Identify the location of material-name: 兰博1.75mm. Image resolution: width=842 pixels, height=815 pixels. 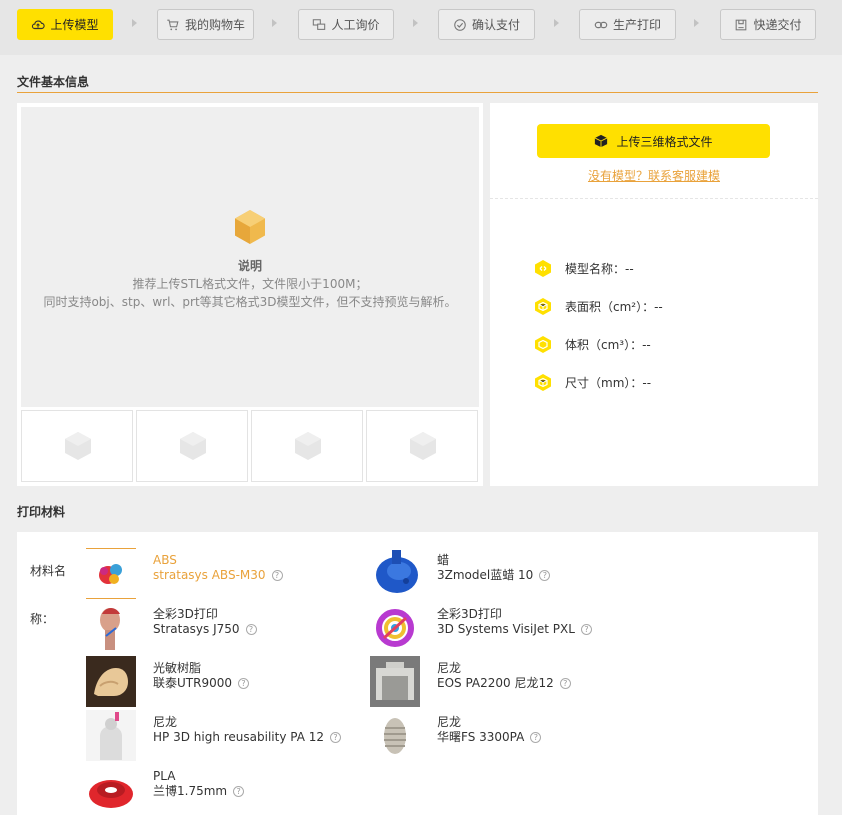
(190, 791).